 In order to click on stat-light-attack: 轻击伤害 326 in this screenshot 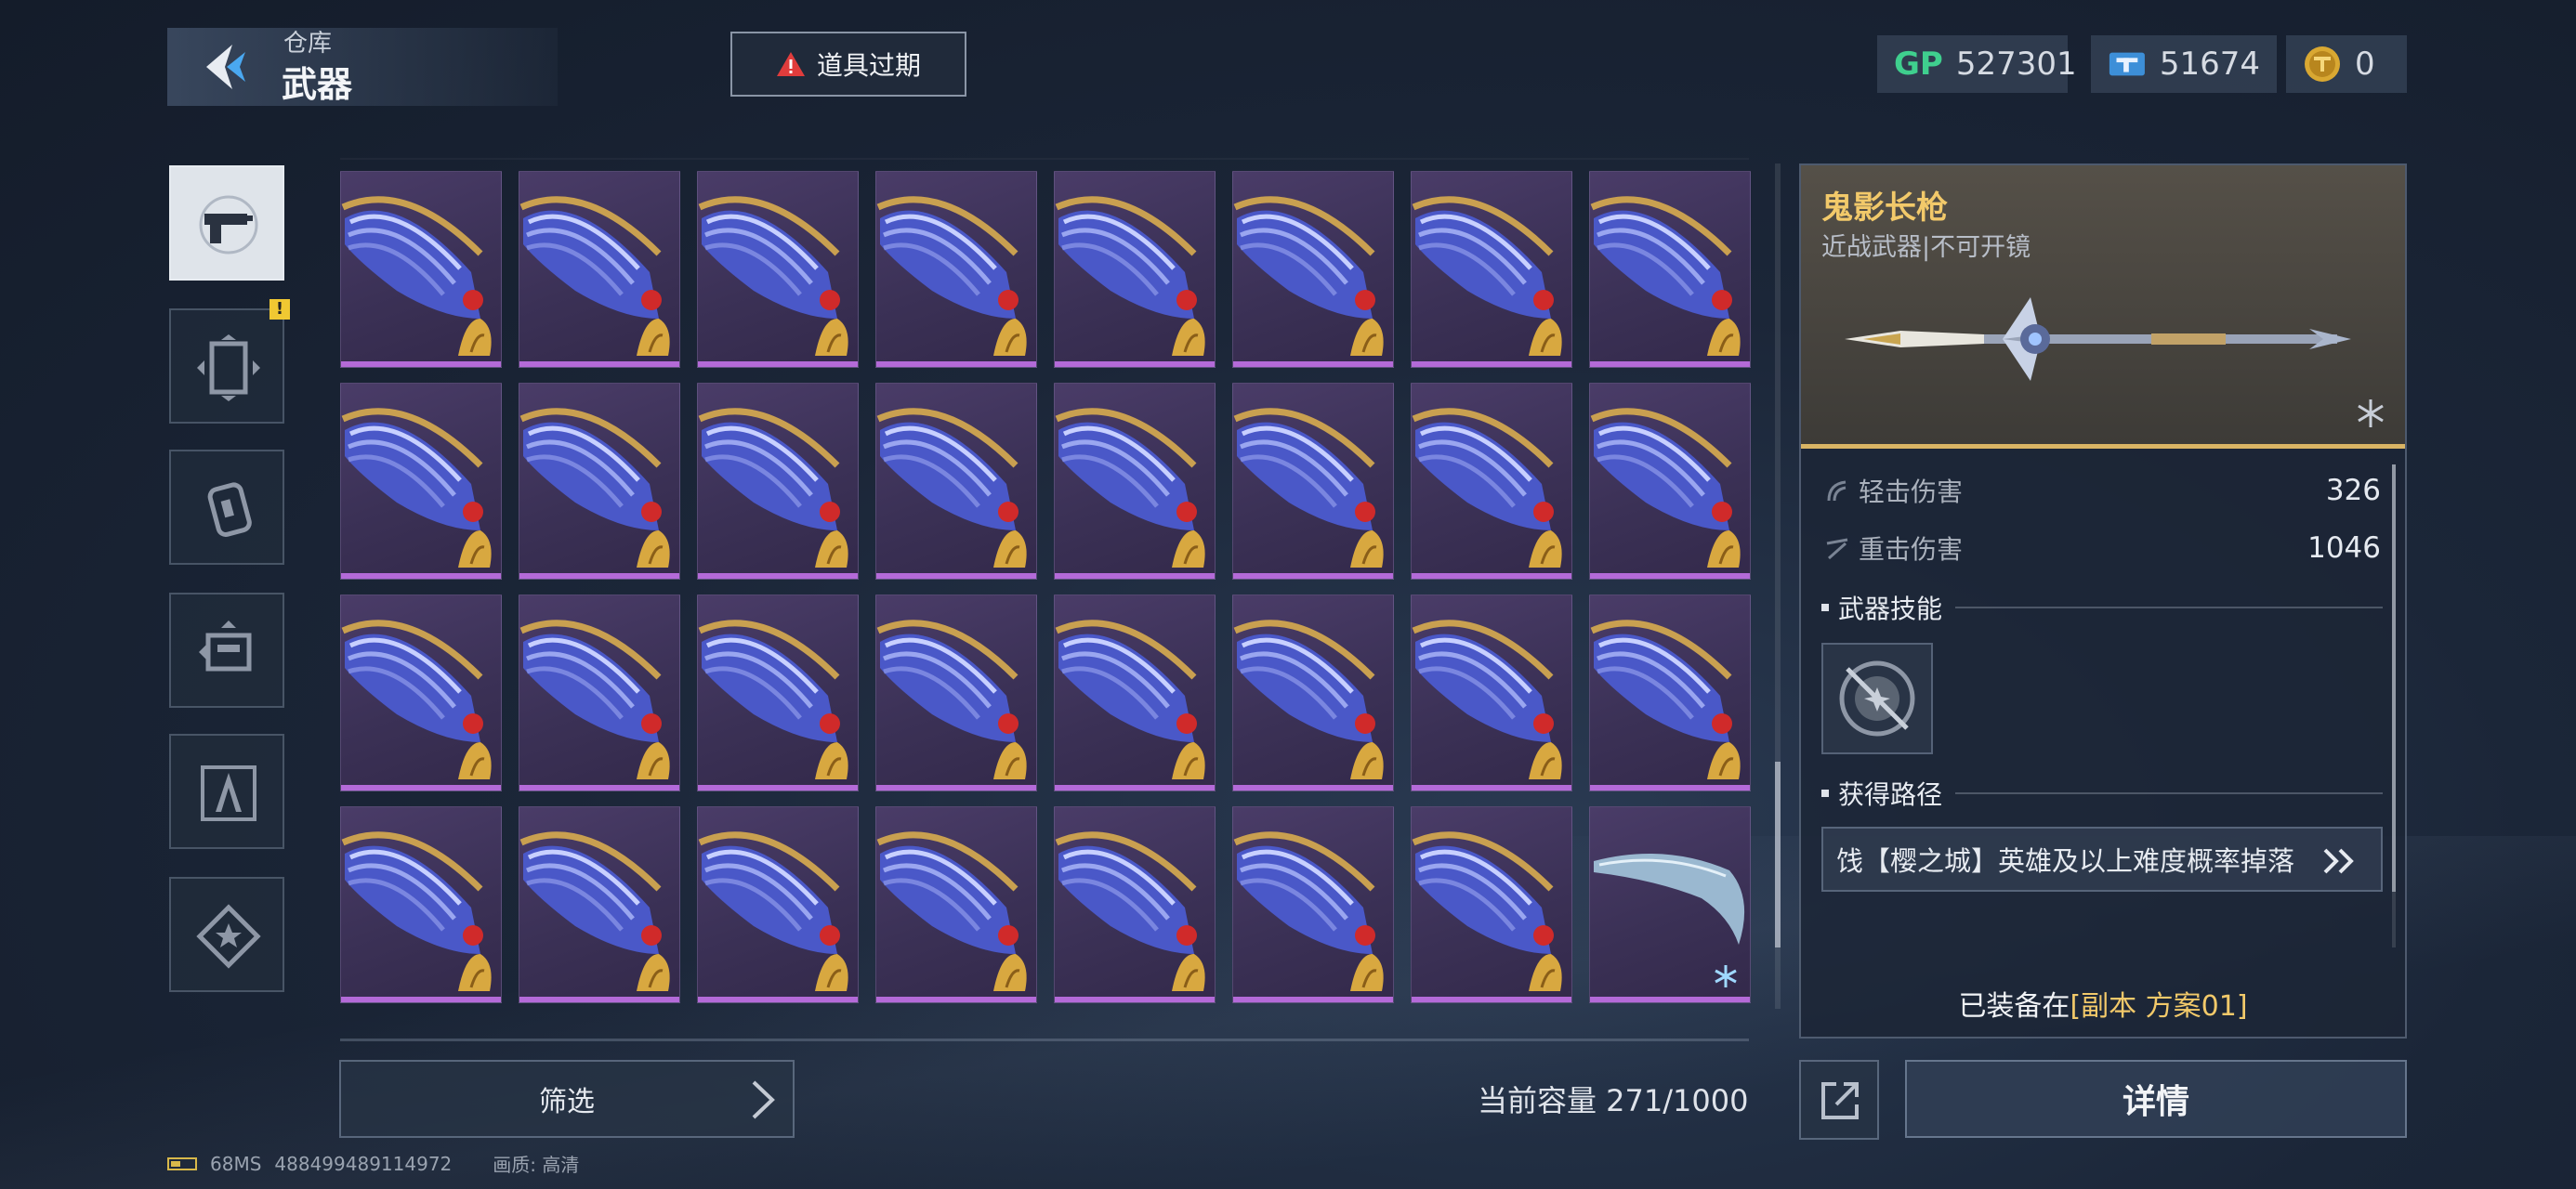, I will do `click(2102, 491)`.